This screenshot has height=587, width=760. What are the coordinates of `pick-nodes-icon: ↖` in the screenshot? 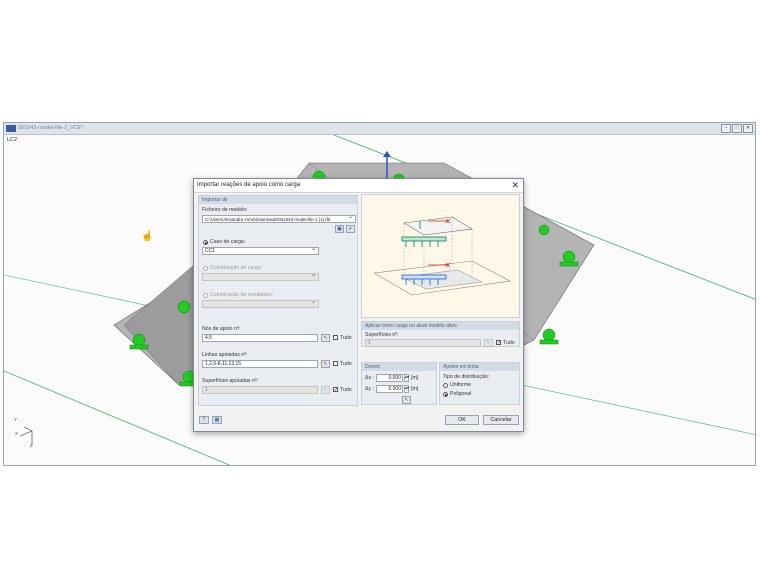 It's located at (325, 338).